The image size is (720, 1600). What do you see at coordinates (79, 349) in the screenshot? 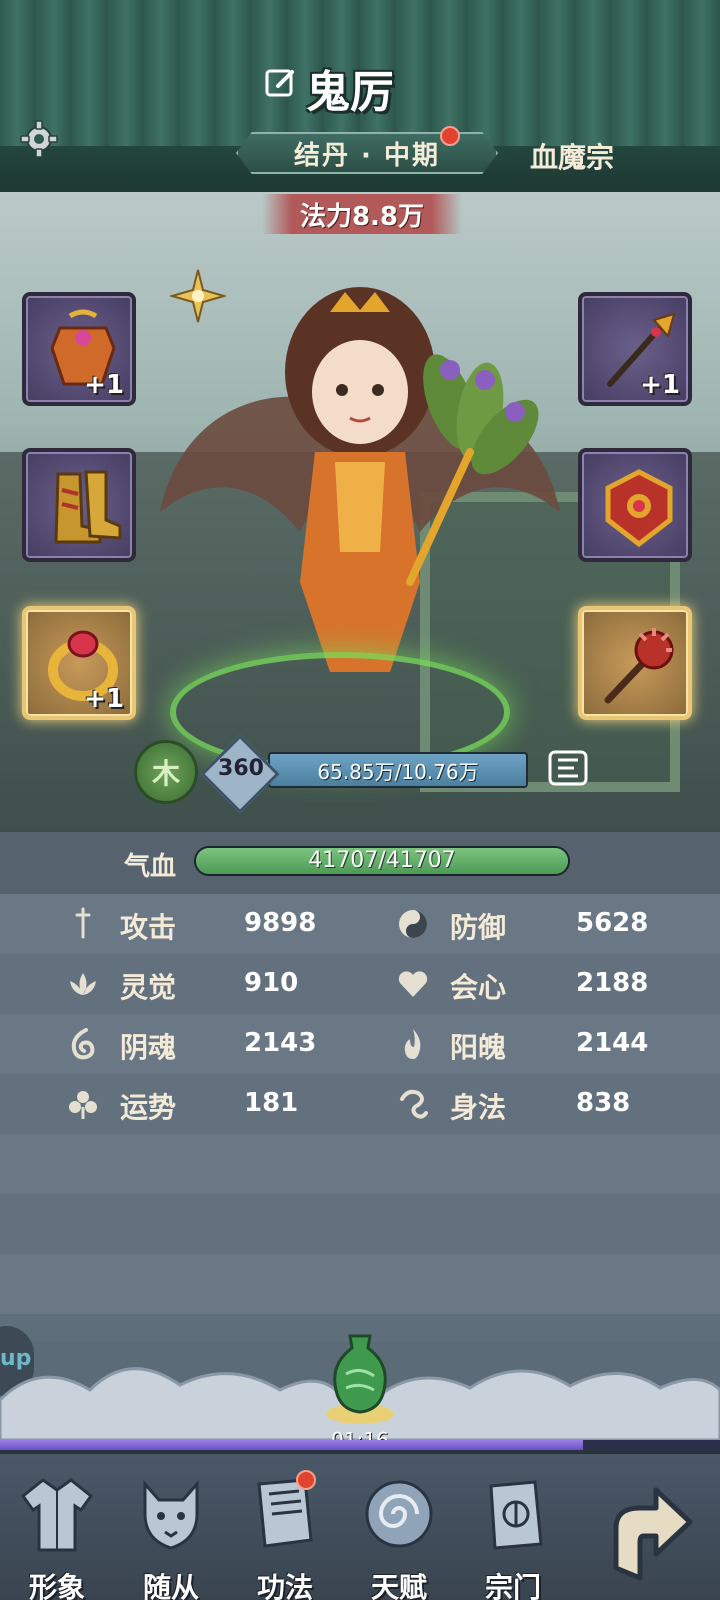
I see `equip-slot-armor: +1` at bounding box center [79, 349].